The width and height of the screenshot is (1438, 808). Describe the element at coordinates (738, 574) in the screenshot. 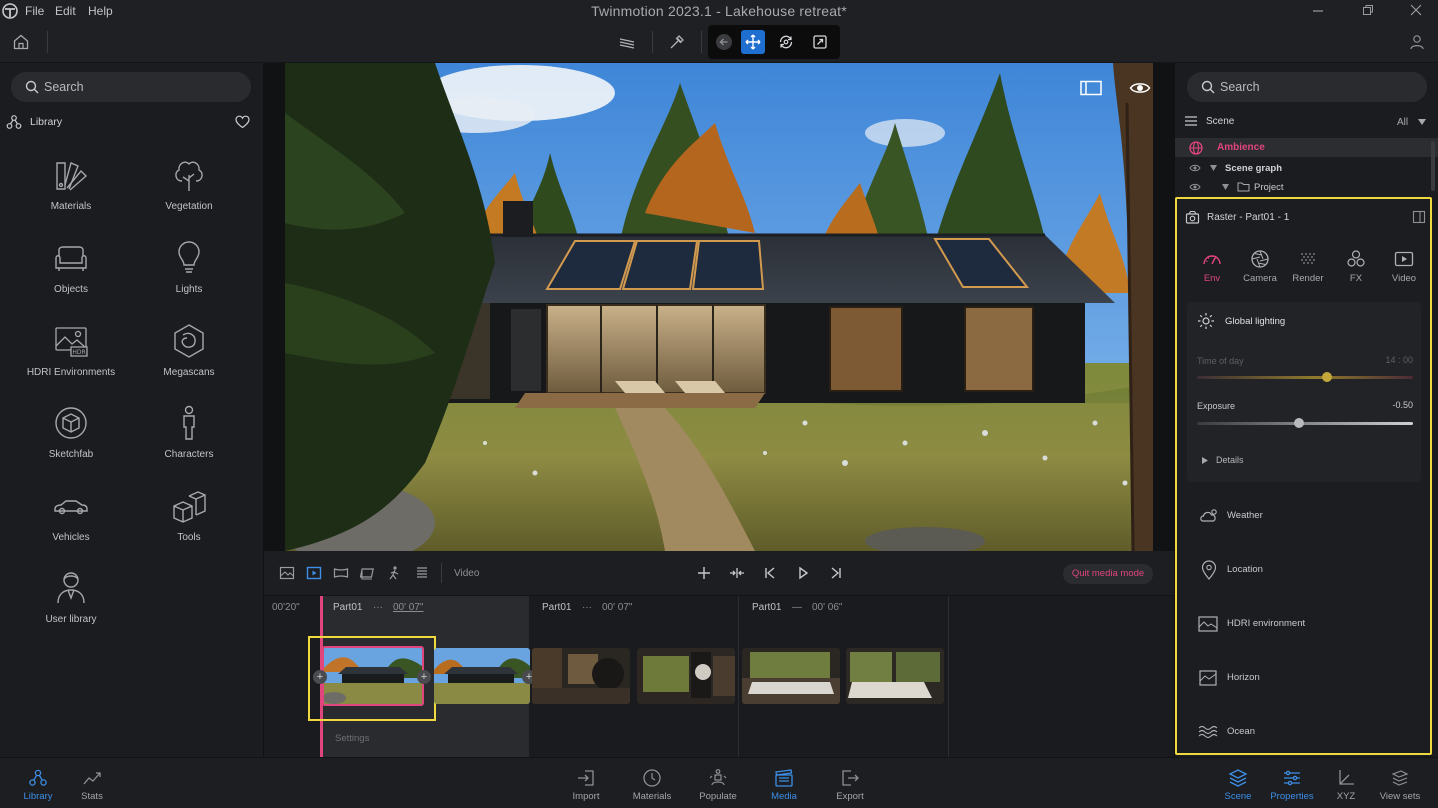

I see `merge-clips-icon` at that location.